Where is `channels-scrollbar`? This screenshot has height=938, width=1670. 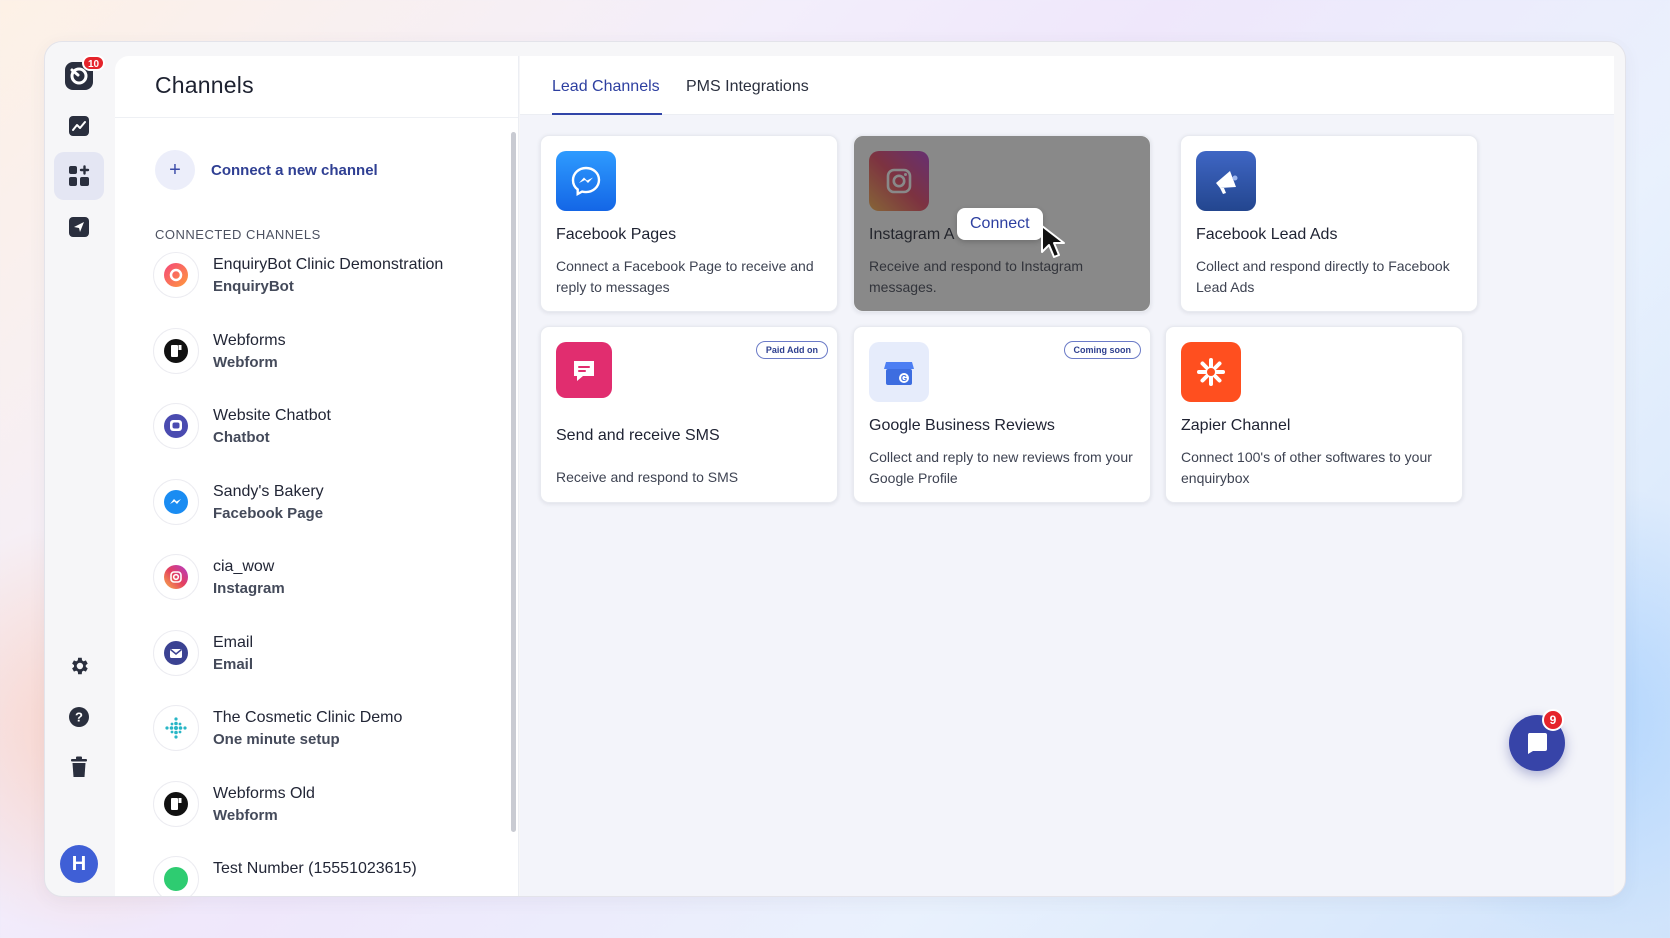
channels-scrollbar is located at coordinates (513, 482).